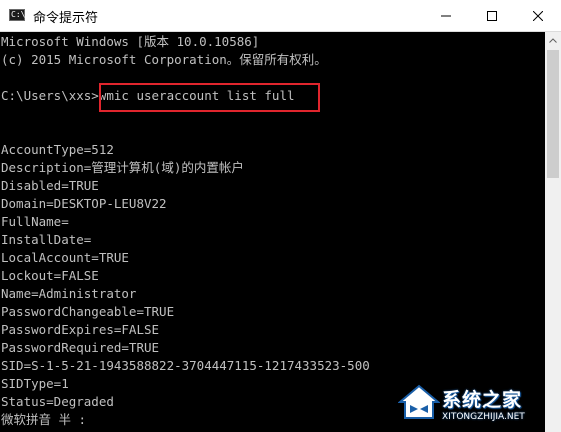 The height and width of the screenshot is (432, 561). I want to click on chevron-up-icon, so click(553, 40).